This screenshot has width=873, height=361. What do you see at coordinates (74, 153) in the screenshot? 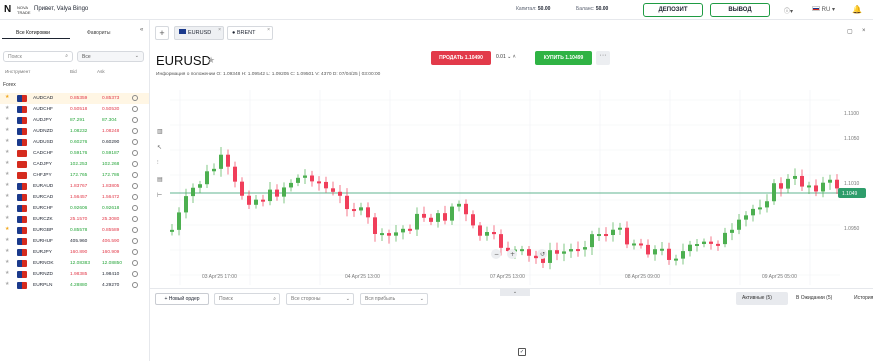
I see `quote-row: ★ CADCHF 0.59176 0.59187` at bounding box center [74, 153].